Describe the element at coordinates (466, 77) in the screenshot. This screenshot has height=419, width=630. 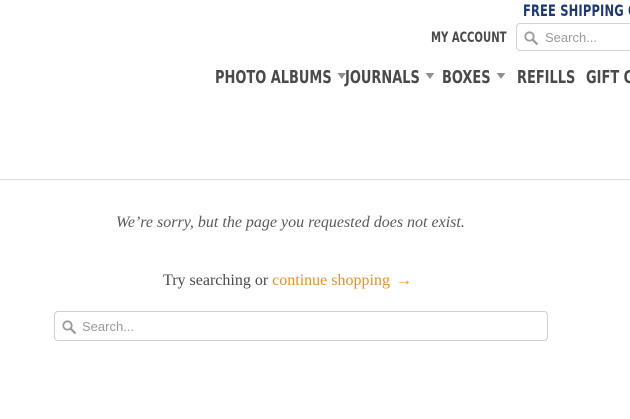
I see `nav-item-label: BOXES` at that location.